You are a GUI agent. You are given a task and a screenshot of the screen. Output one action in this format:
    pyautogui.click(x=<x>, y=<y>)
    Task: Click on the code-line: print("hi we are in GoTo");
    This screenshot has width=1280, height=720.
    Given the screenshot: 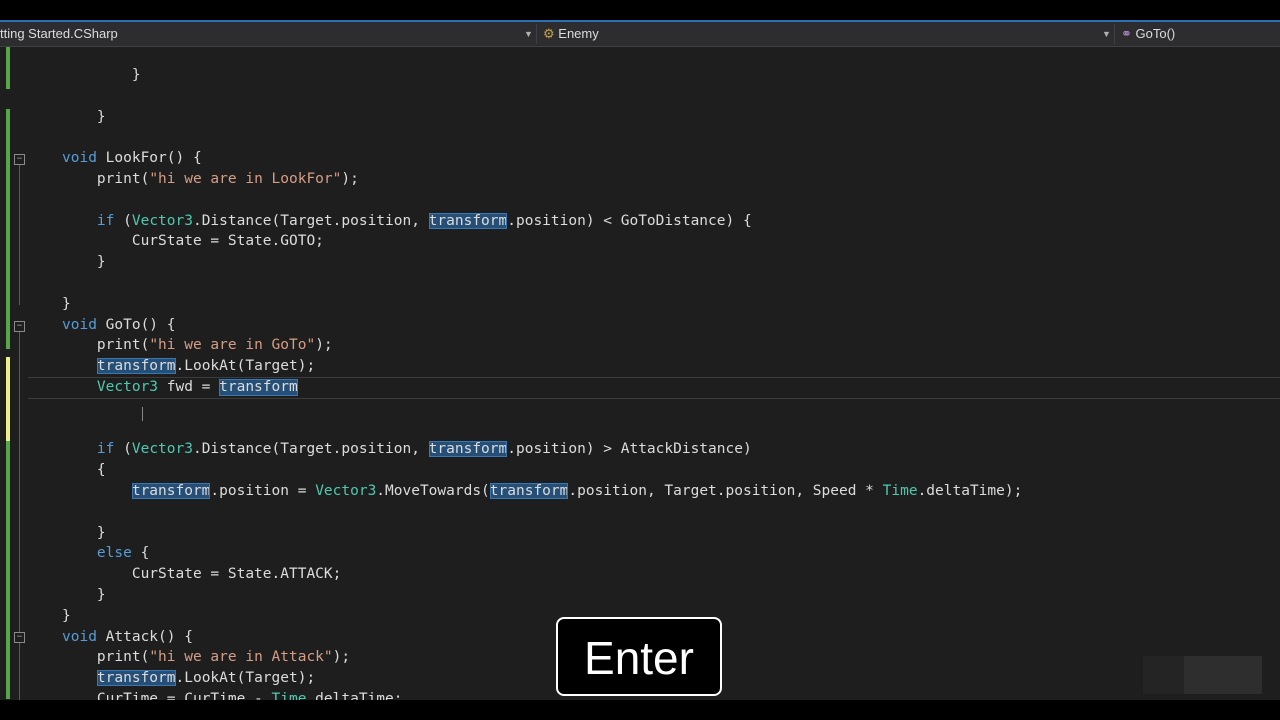 What is the action you would take?
    pyautogui.click(x=214, y=345)
    